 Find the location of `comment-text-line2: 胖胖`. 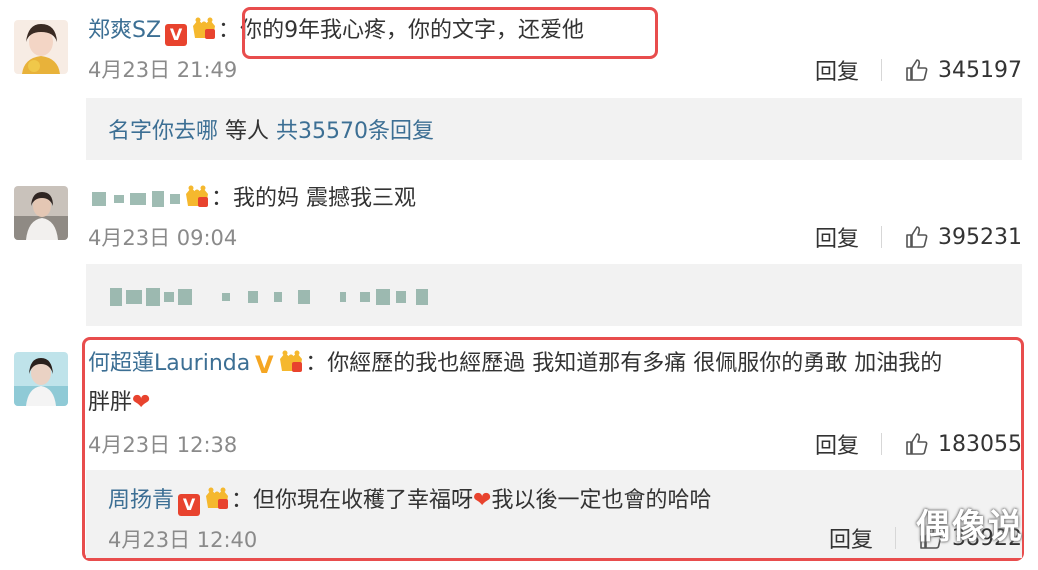

comment-text-line2: 胖胖 is located at coordinates (110, 402).